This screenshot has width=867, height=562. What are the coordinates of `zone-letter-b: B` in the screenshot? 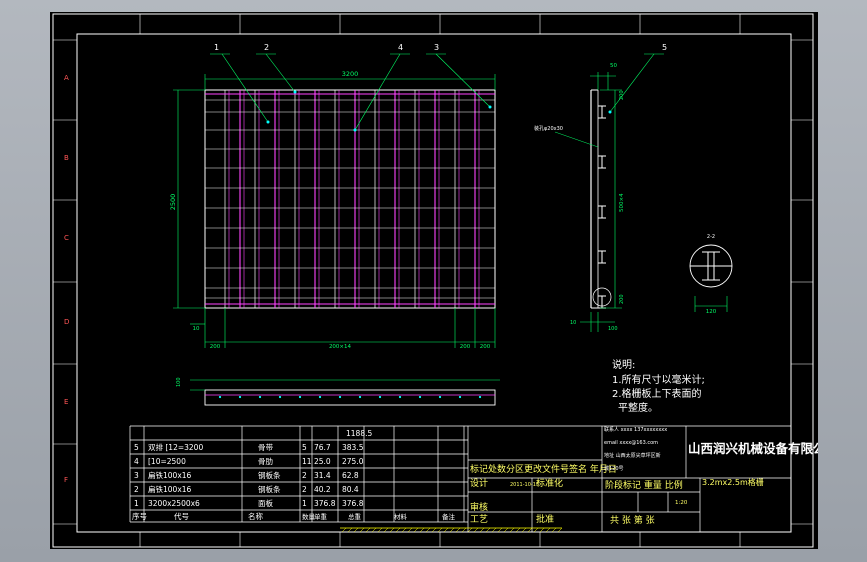 It's located at (66, 158).